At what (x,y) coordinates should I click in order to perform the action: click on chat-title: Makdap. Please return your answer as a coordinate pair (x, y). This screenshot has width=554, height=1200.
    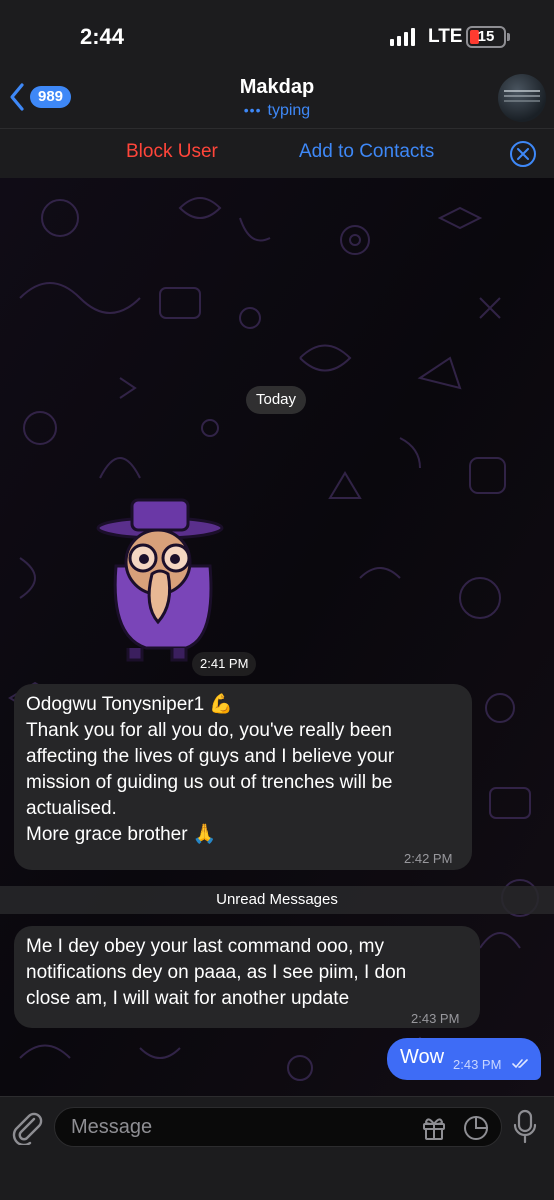
    Looking at the image, I should click on (277, 87).